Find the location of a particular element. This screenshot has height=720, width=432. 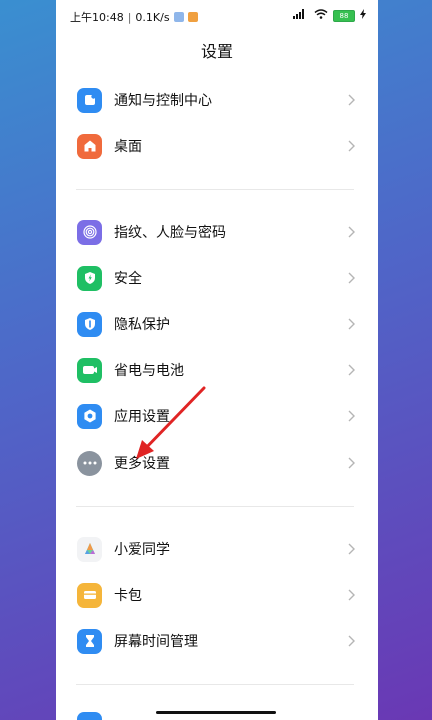

settings-item-label: 指纹、人脸与密码 is located at coordinates (170, 233).